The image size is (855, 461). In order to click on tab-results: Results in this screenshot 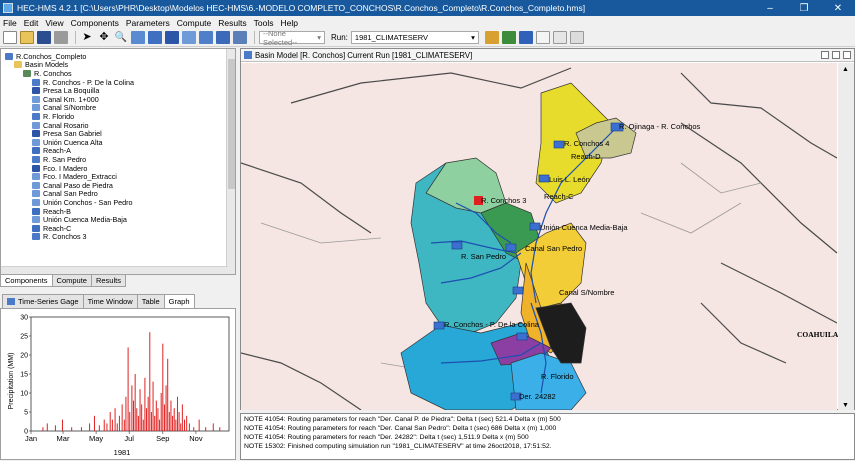, I will do `click(108, 281)`.